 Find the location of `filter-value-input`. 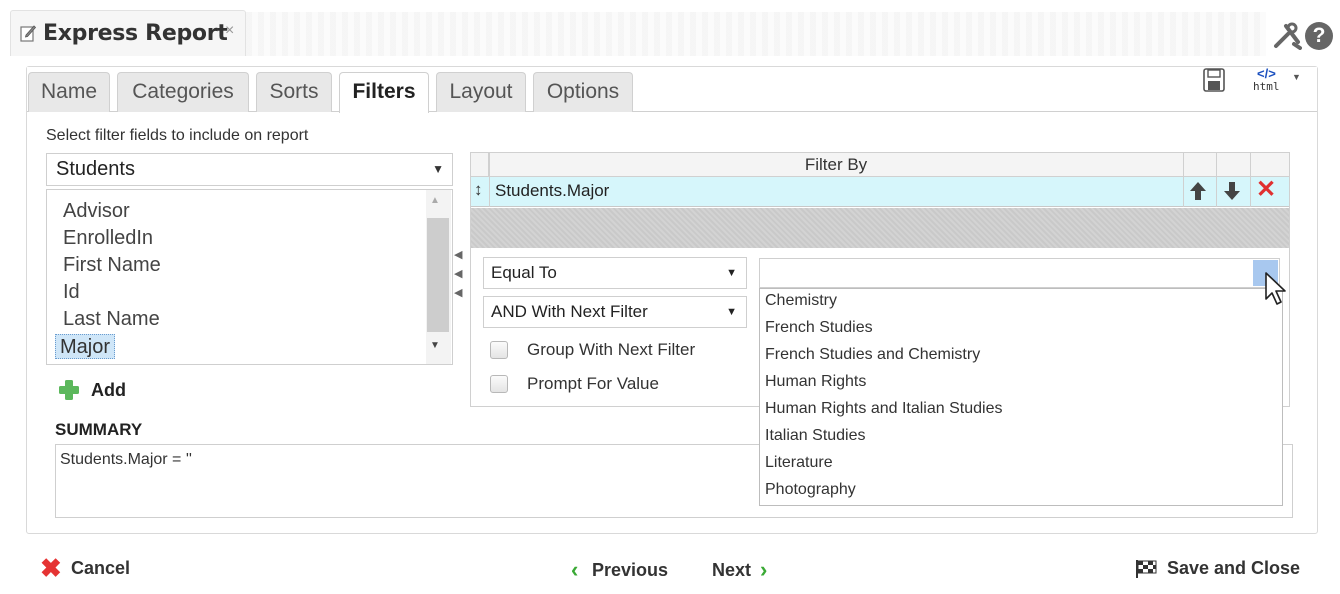

filter-value-input is located at coordinates (1019, 273).